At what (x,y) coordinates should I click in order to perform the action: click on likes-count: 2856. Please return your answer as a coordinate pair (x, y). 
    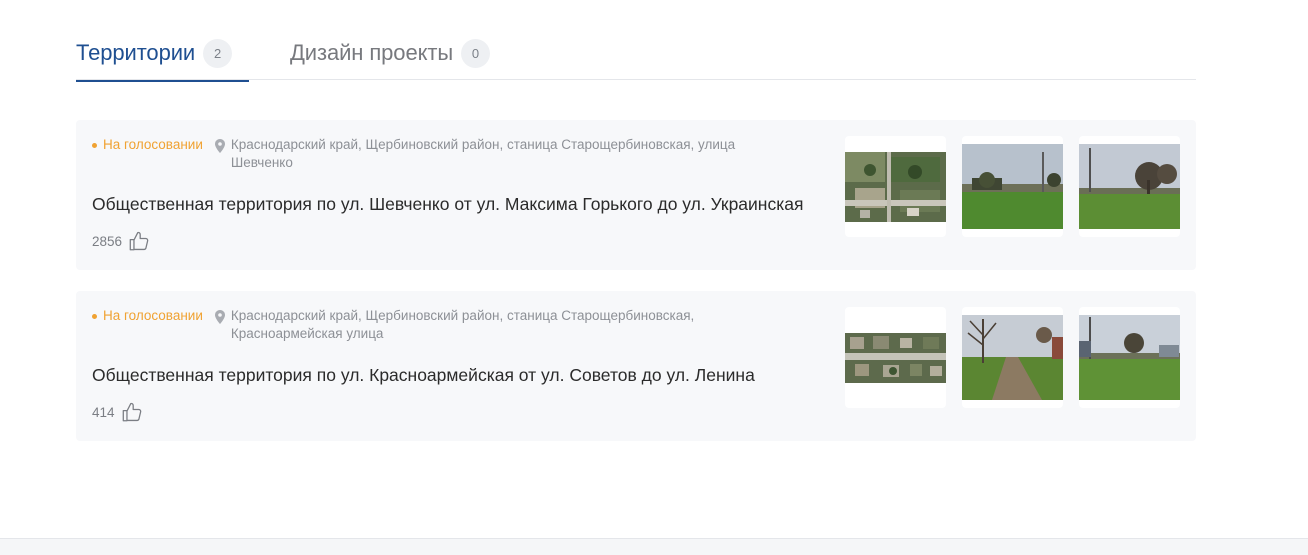
    Looking at the image, I should click on (107, 241).